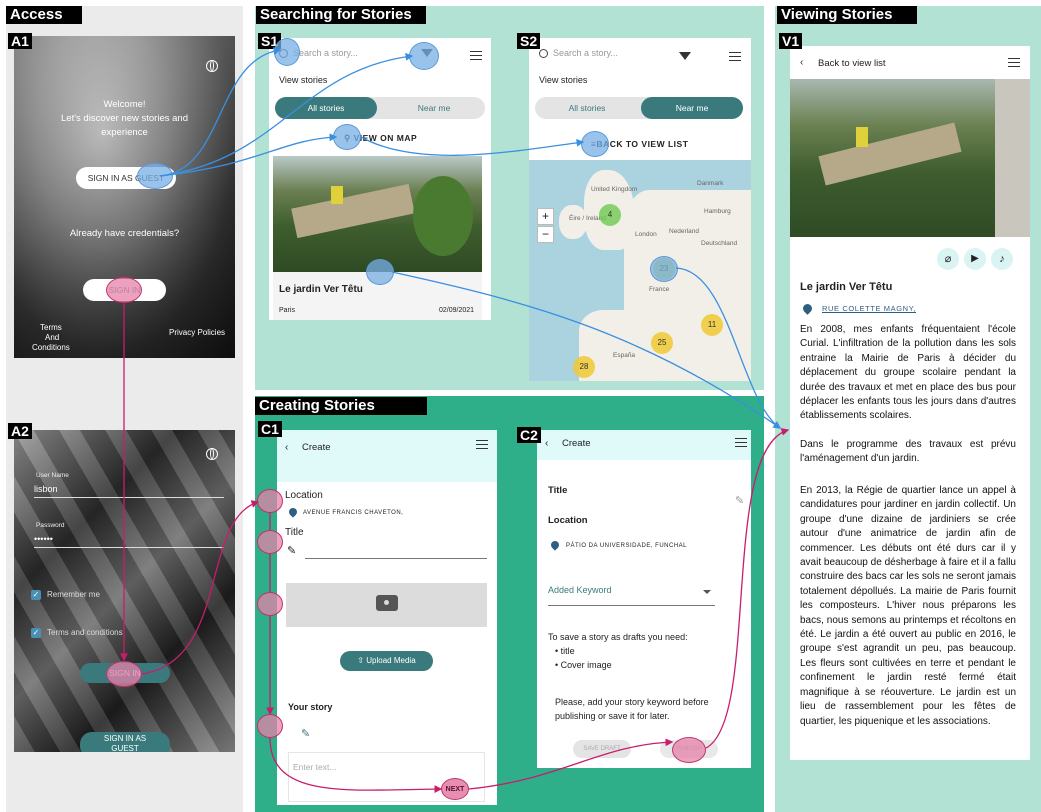 The width and height of the screenshot is (1041, 812). What do you see at coordinates (747, 588) in the screenshot?
I see `arrow-publish-to-view` at bounding box center [747, 588].